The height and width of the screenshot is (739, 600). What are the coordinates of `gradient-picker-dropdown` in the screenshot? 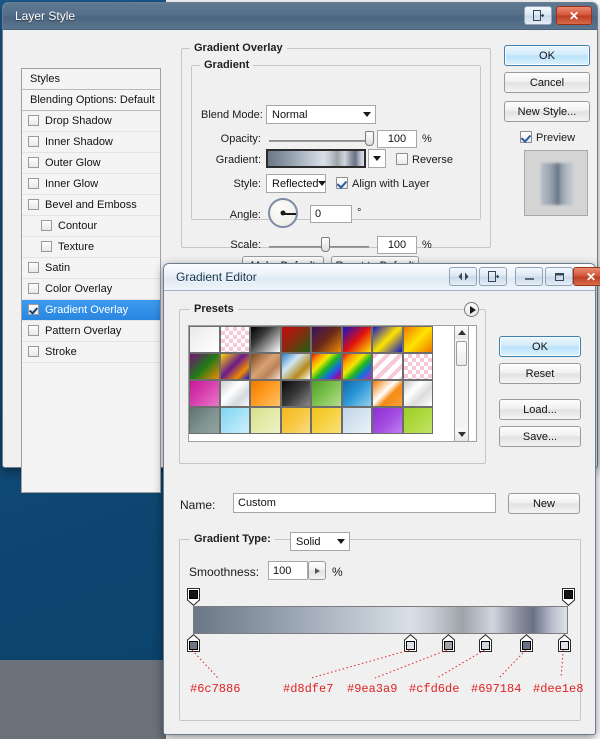 It's located at (377, 158).